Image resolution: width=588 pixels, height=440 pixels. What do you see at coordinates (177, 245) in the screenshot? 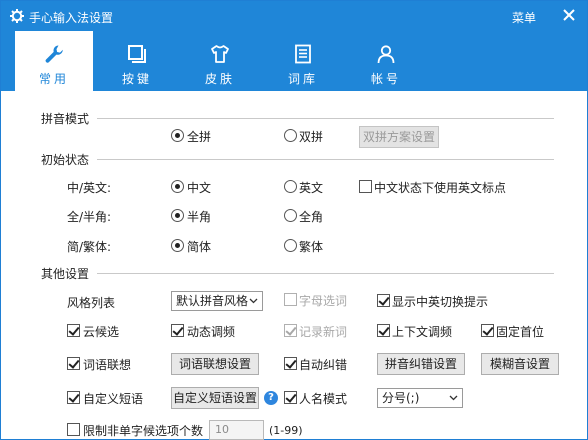
I see `simplified-radio` at bounding box center [177, 245].